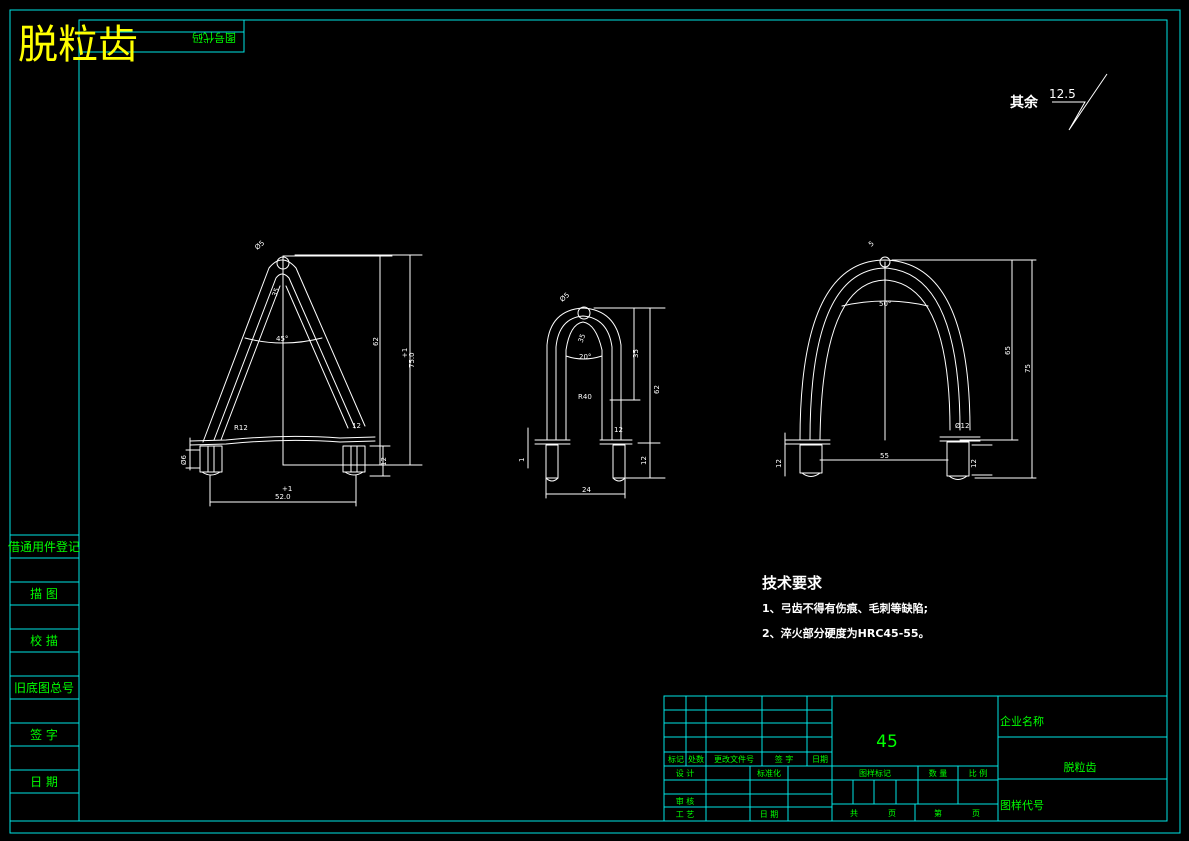 The height and width of the screenshot is (841, 1189). What do you see at coordinates (287, 489) in the screenshot?
I see `v1-dim-52-tol: +1` at bounding box center [287, 489].